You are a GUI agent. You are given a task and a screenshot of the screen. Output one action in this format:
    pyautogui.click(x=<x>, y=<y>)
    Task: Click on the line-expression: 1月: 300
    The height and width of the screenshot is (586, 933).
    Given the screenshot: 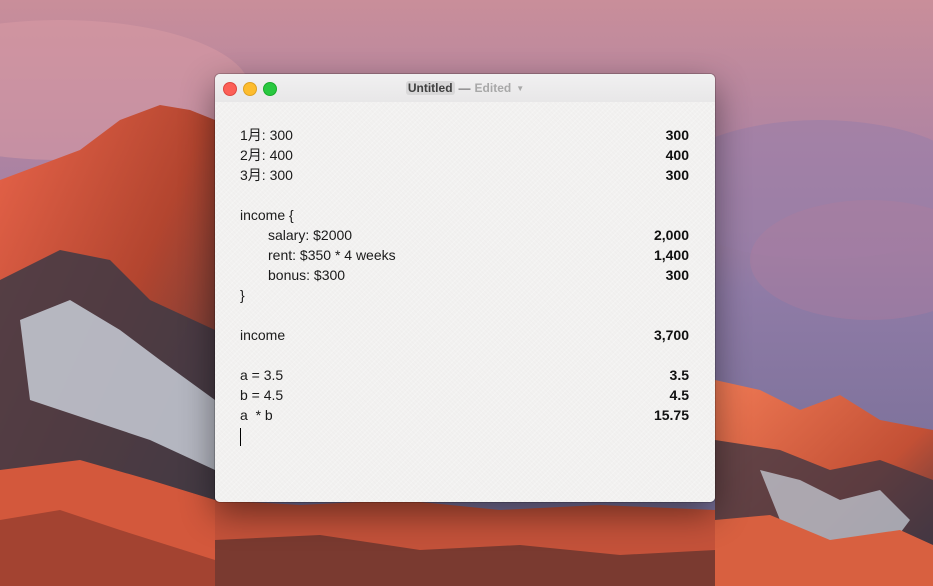 What is the action you would take?
    pyautogui.click(x=266, y=135)
    